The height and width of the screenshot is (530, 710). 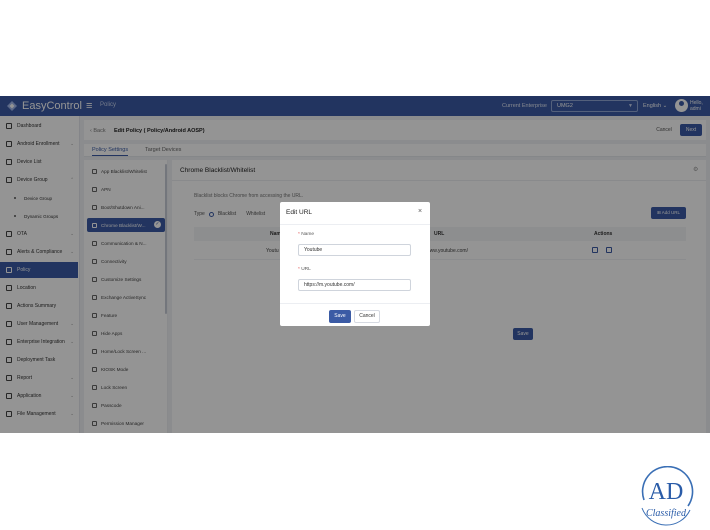 I want to click on url-field-label: * URL, so click(x=304, y=269).